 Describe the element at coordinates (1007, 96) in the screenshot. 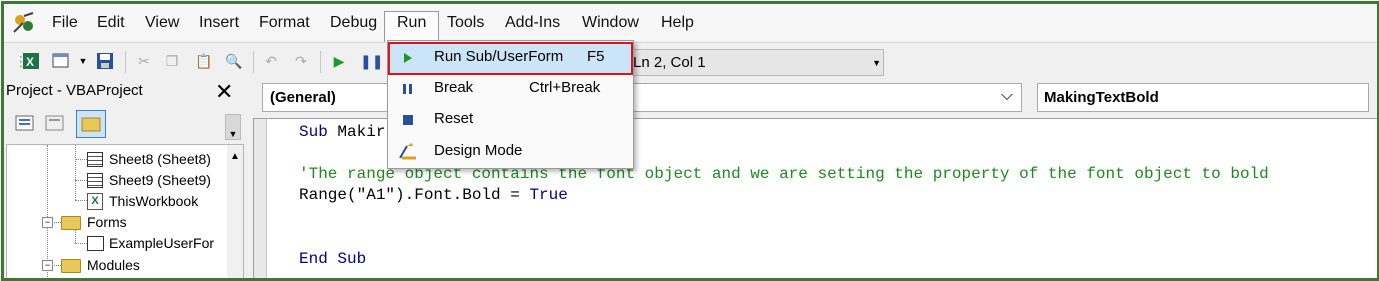

I see `chevron-down-icon: ⌵` at that location.